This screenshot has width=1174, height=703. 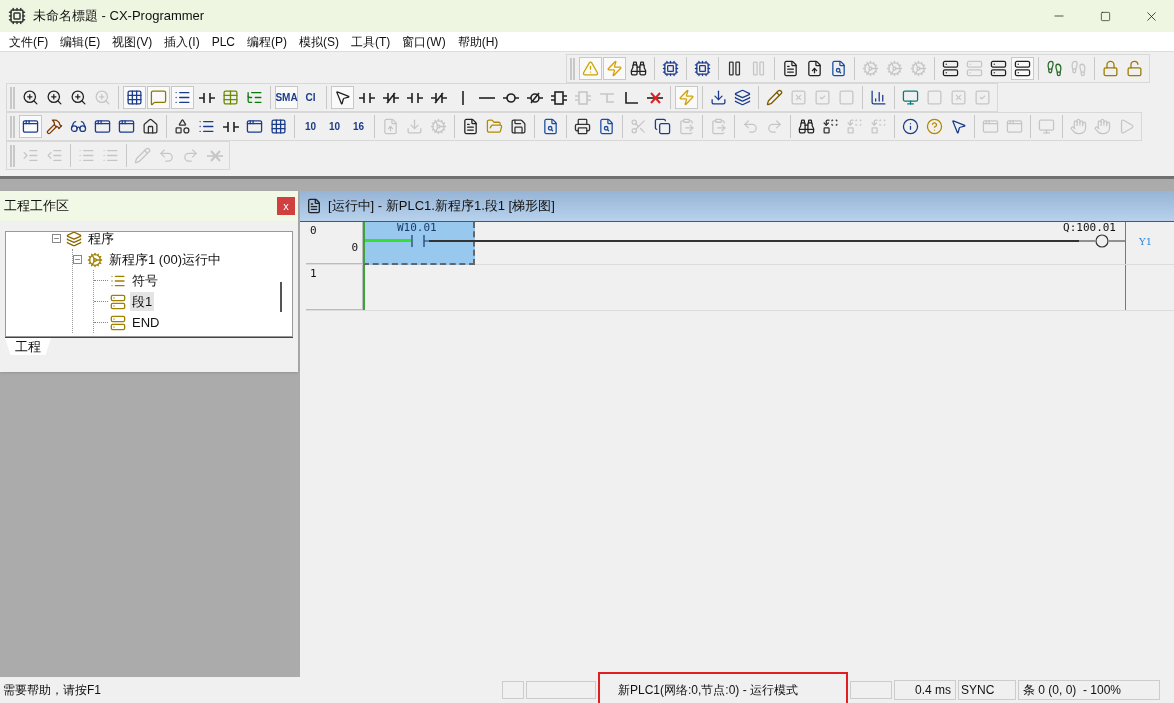 I want to click on ladder-window-title: [运行中] - 新PLC1.新程序1.段1 [梯形图], so click(x=441, y=206).